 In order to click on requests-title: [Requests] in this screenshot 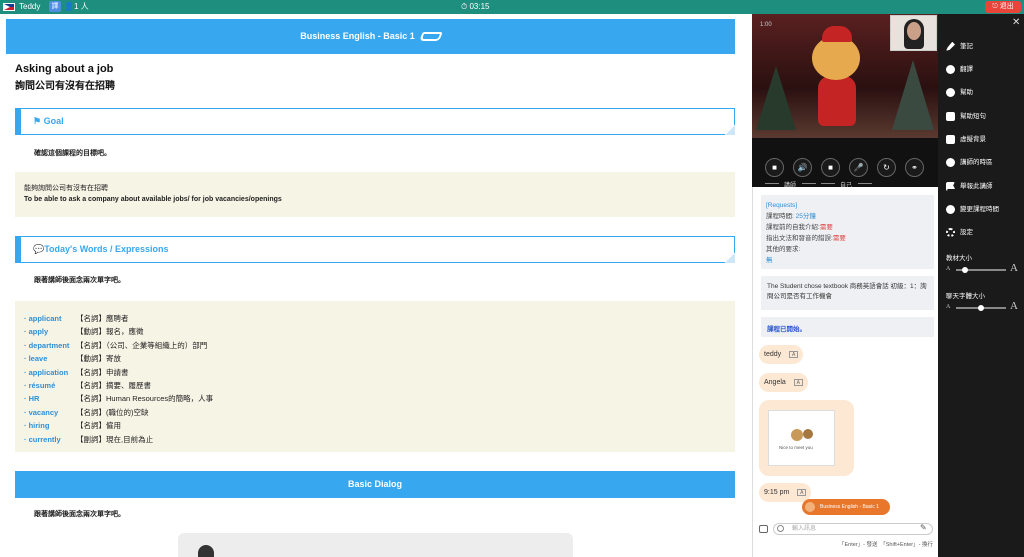, I will do `click(782, 205)`.